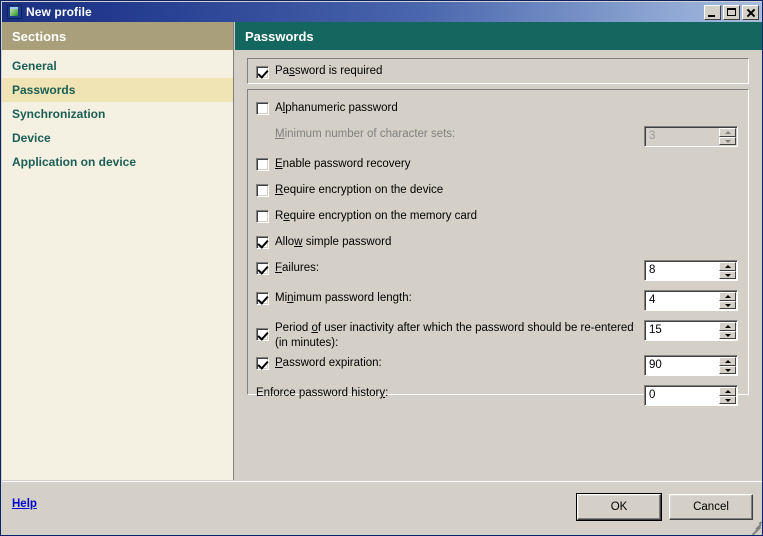 This screenshot has width=763, height=536. Describe the element at coordinates (711, 507) in the screenshot. I see `cancel-button: Cancel` at that location.